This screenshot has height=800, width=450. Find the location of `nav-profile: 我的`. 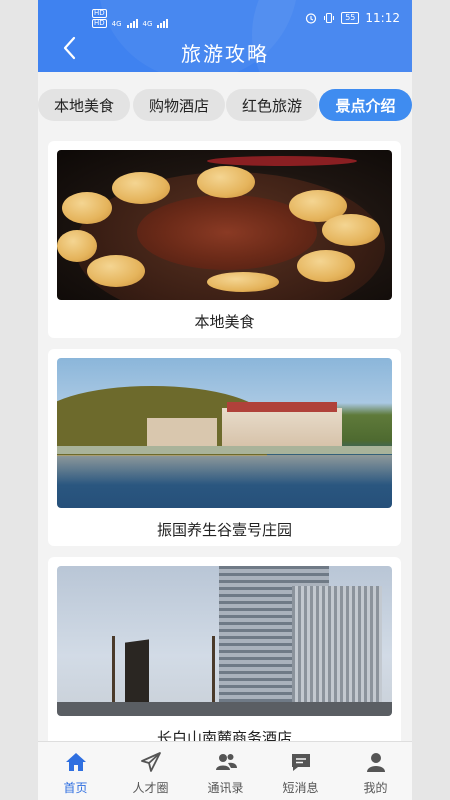

nav-profile: 我的 is located at coordinates (375, 771).